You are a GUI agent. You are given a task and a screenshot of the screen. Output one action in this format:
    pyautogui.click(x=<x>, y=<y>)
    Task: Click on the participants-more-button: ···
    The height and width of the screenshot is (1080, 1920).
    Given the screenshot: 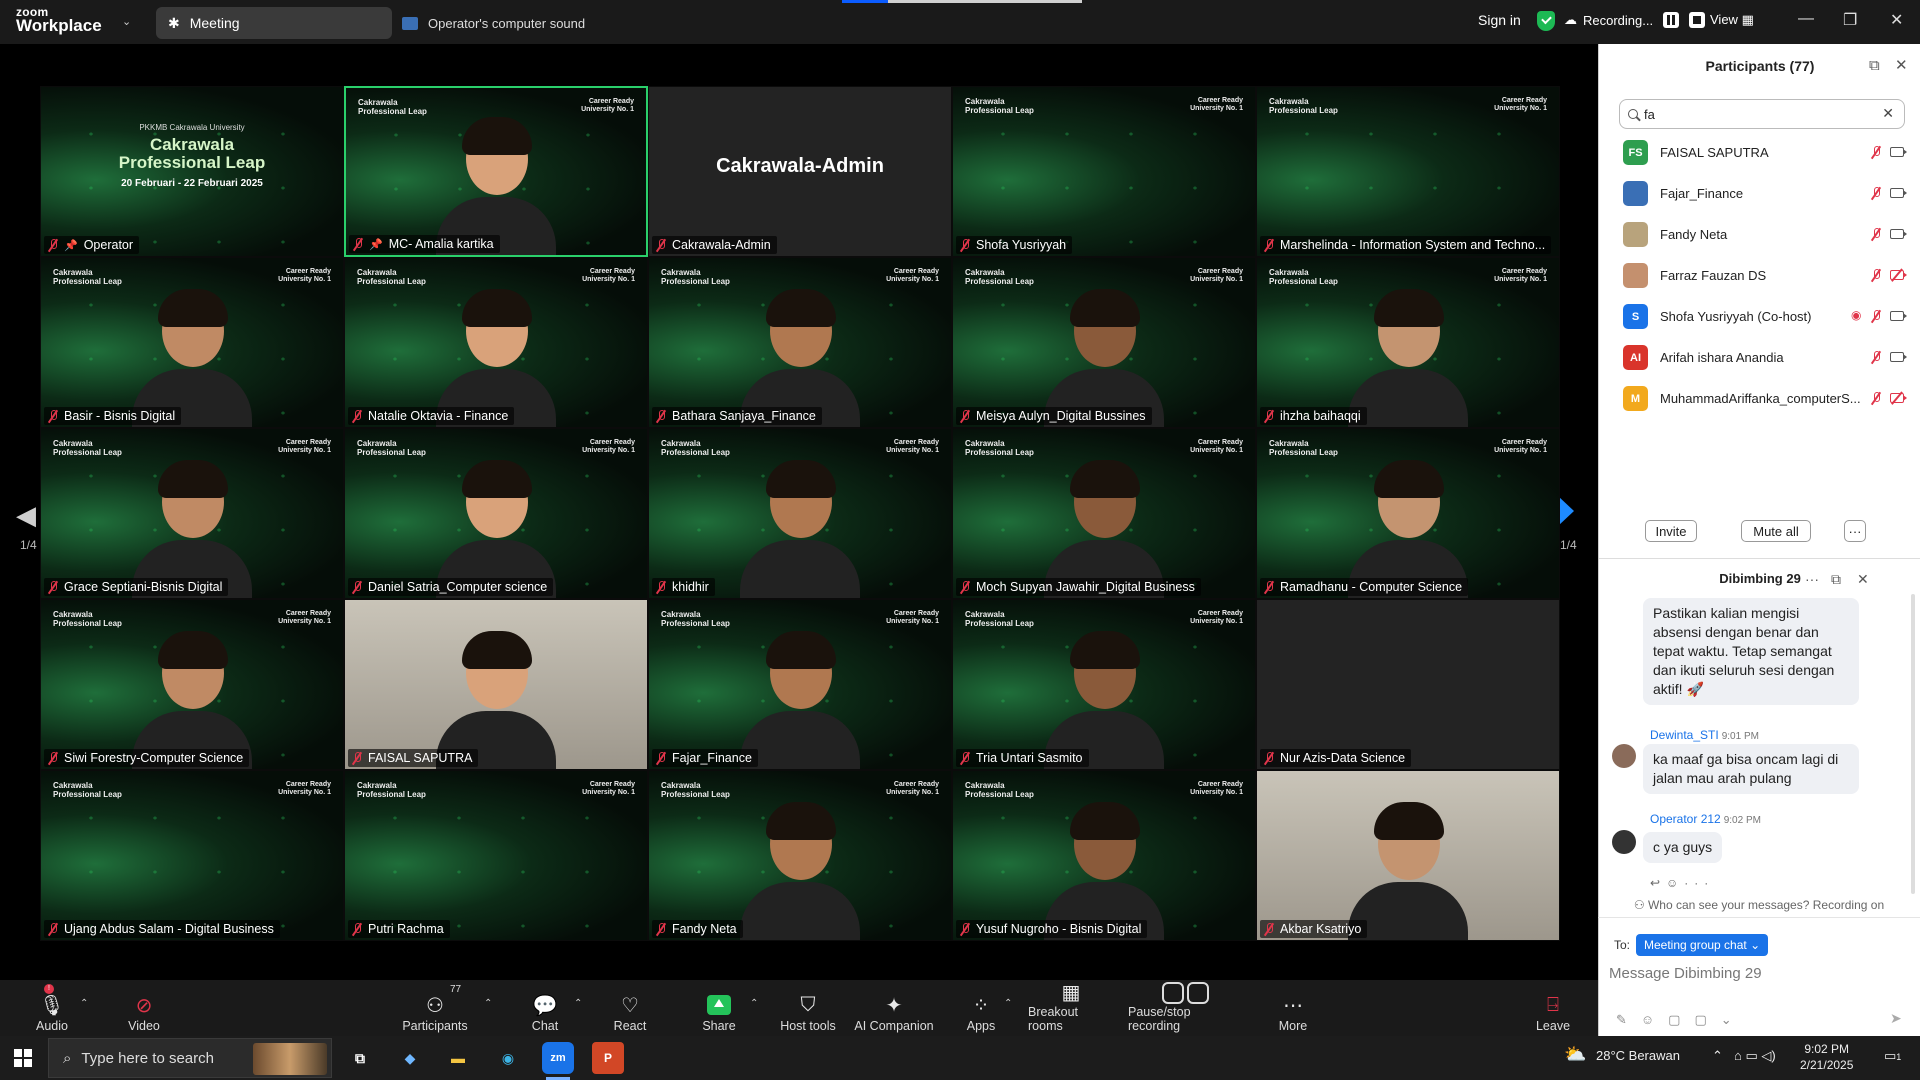 What is the action you would take?
    pyautogui.click(x=1855, y=531)
    